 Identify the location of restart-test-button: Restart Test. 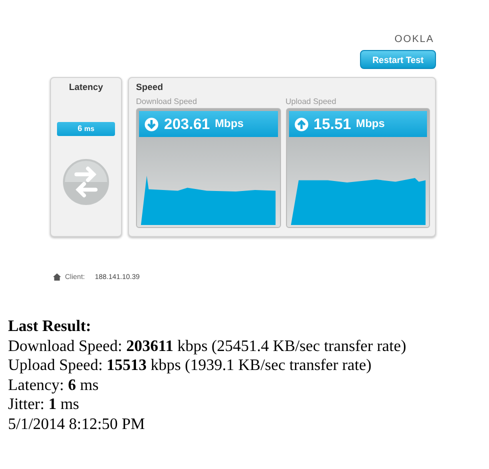
(398, 59).